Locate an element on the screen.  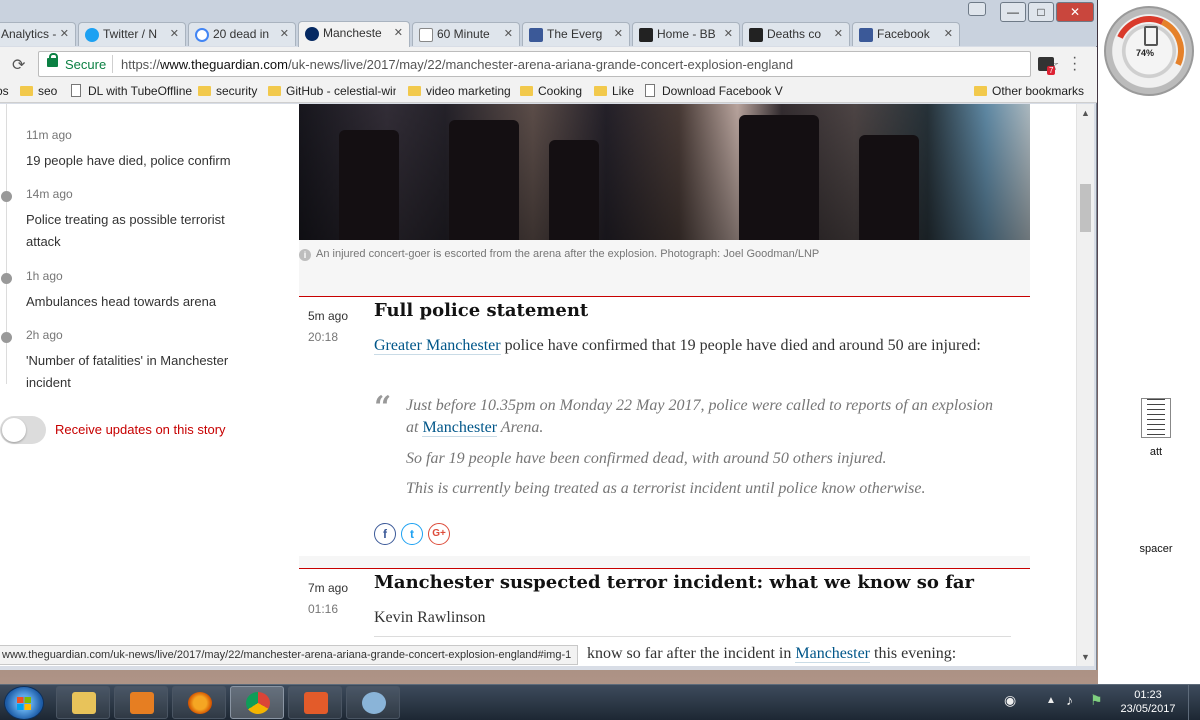
twitter-share-icon: t is located at coordinates (412, 534).